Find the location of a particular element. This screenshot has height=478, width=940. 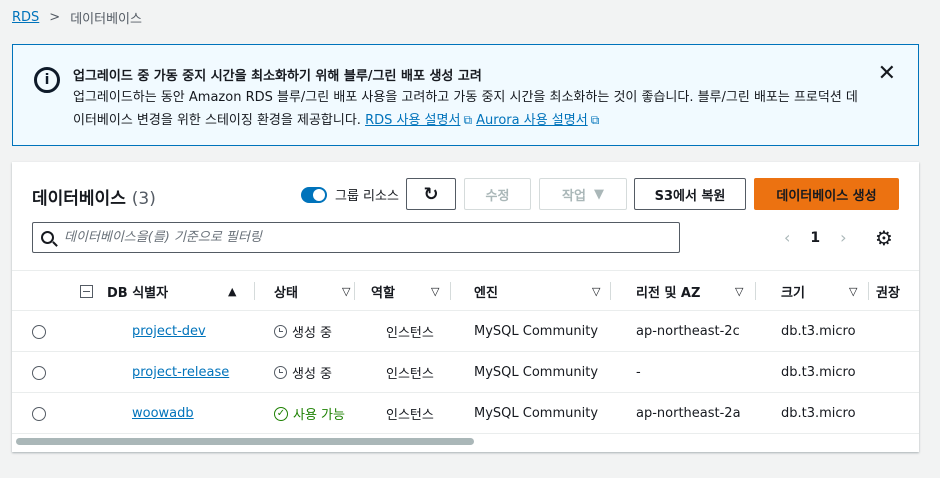

column-db-identifier: DB 식별자 ▲ is located at coordinates (167, 291).